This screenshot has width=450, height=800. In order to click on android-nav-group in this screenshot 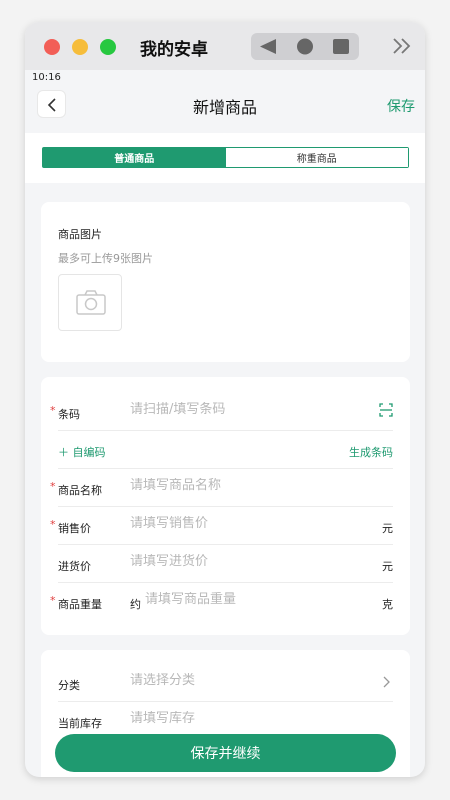, I will do `click(305, 46)`.